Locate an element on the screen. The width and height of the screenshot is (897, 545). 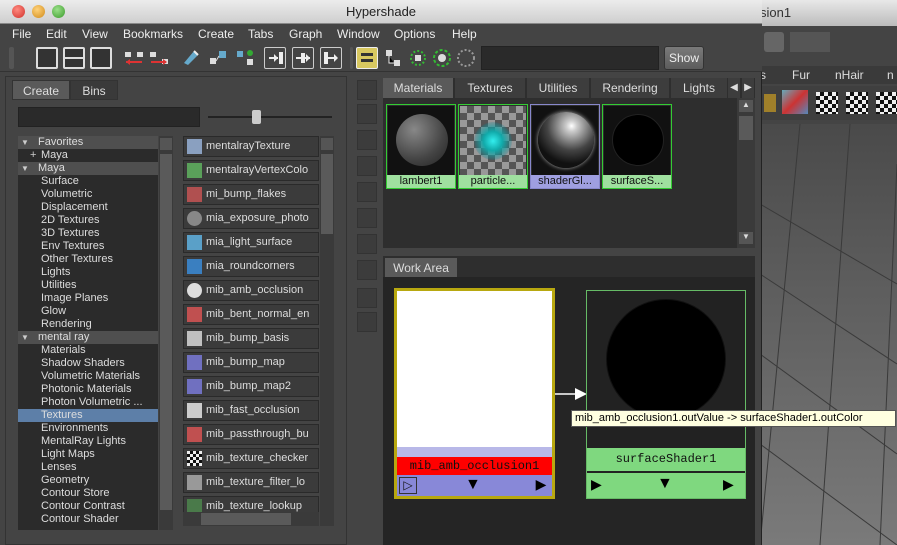
tab-materials: Materials is located at coordinates (418, 88).